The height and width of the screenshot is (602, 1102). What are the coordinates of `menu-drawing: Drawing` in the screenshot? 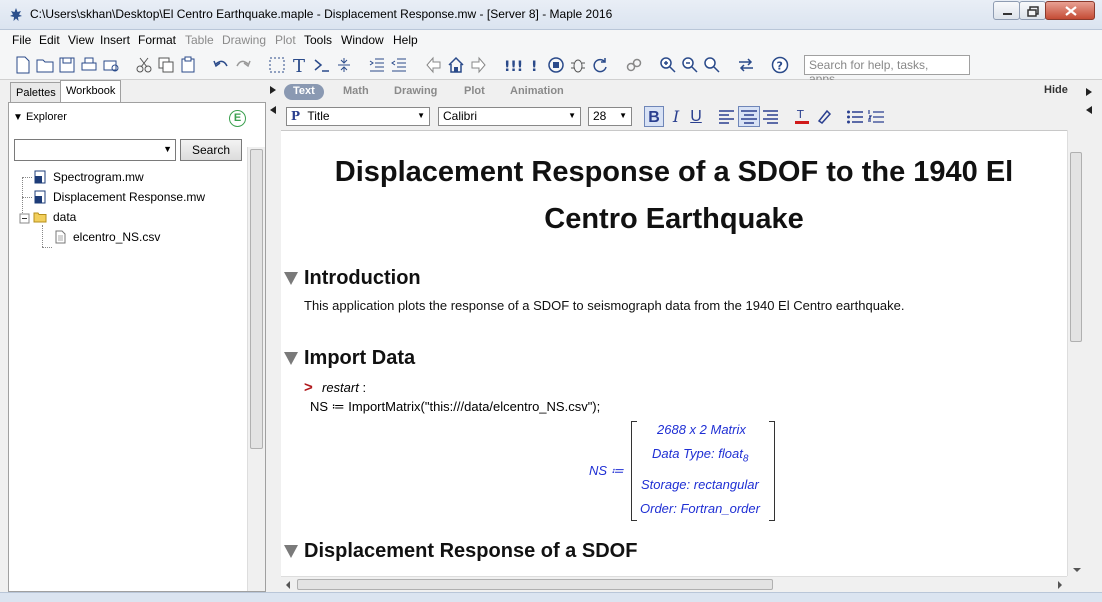 It's located at (244, 40).